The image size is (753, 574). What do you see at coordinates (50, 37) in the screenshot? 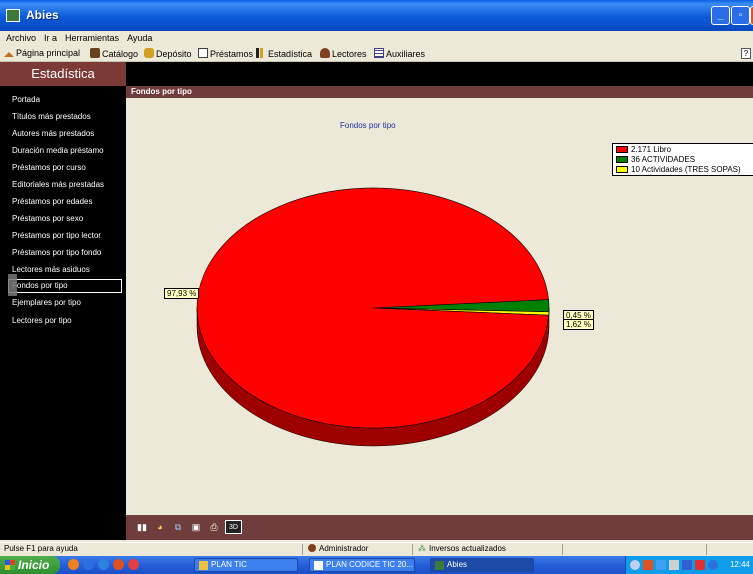
I see `menu-ir-a: Ir a` at bounding box center [50, 37].